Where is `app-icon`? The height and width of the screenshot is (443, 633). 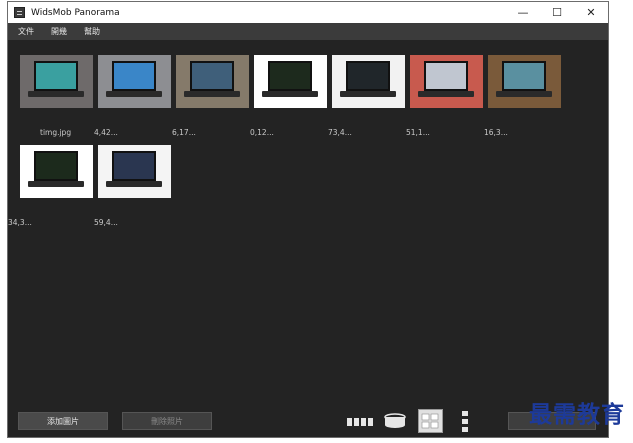 app-icon is located at coordinates (19, 12).